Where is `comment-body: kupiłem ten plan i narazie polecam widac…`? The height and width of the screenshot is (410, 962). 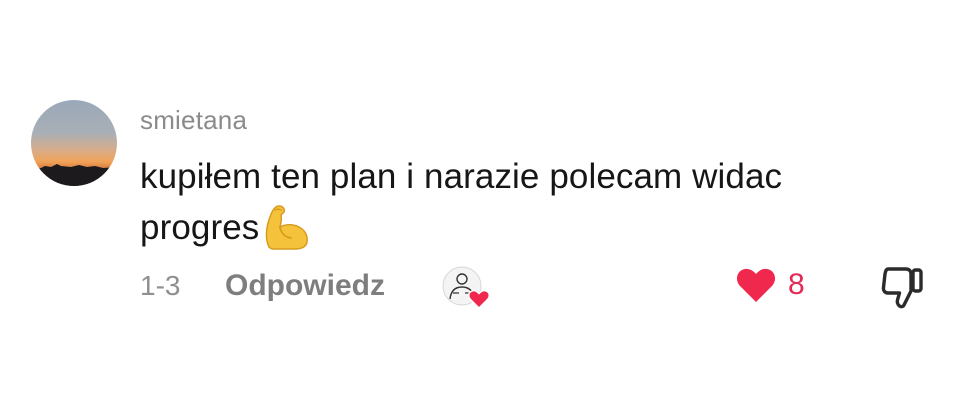 comment-body: kupiłem ten plan i narazie polecam widac… is located at coordinates (461, 202).